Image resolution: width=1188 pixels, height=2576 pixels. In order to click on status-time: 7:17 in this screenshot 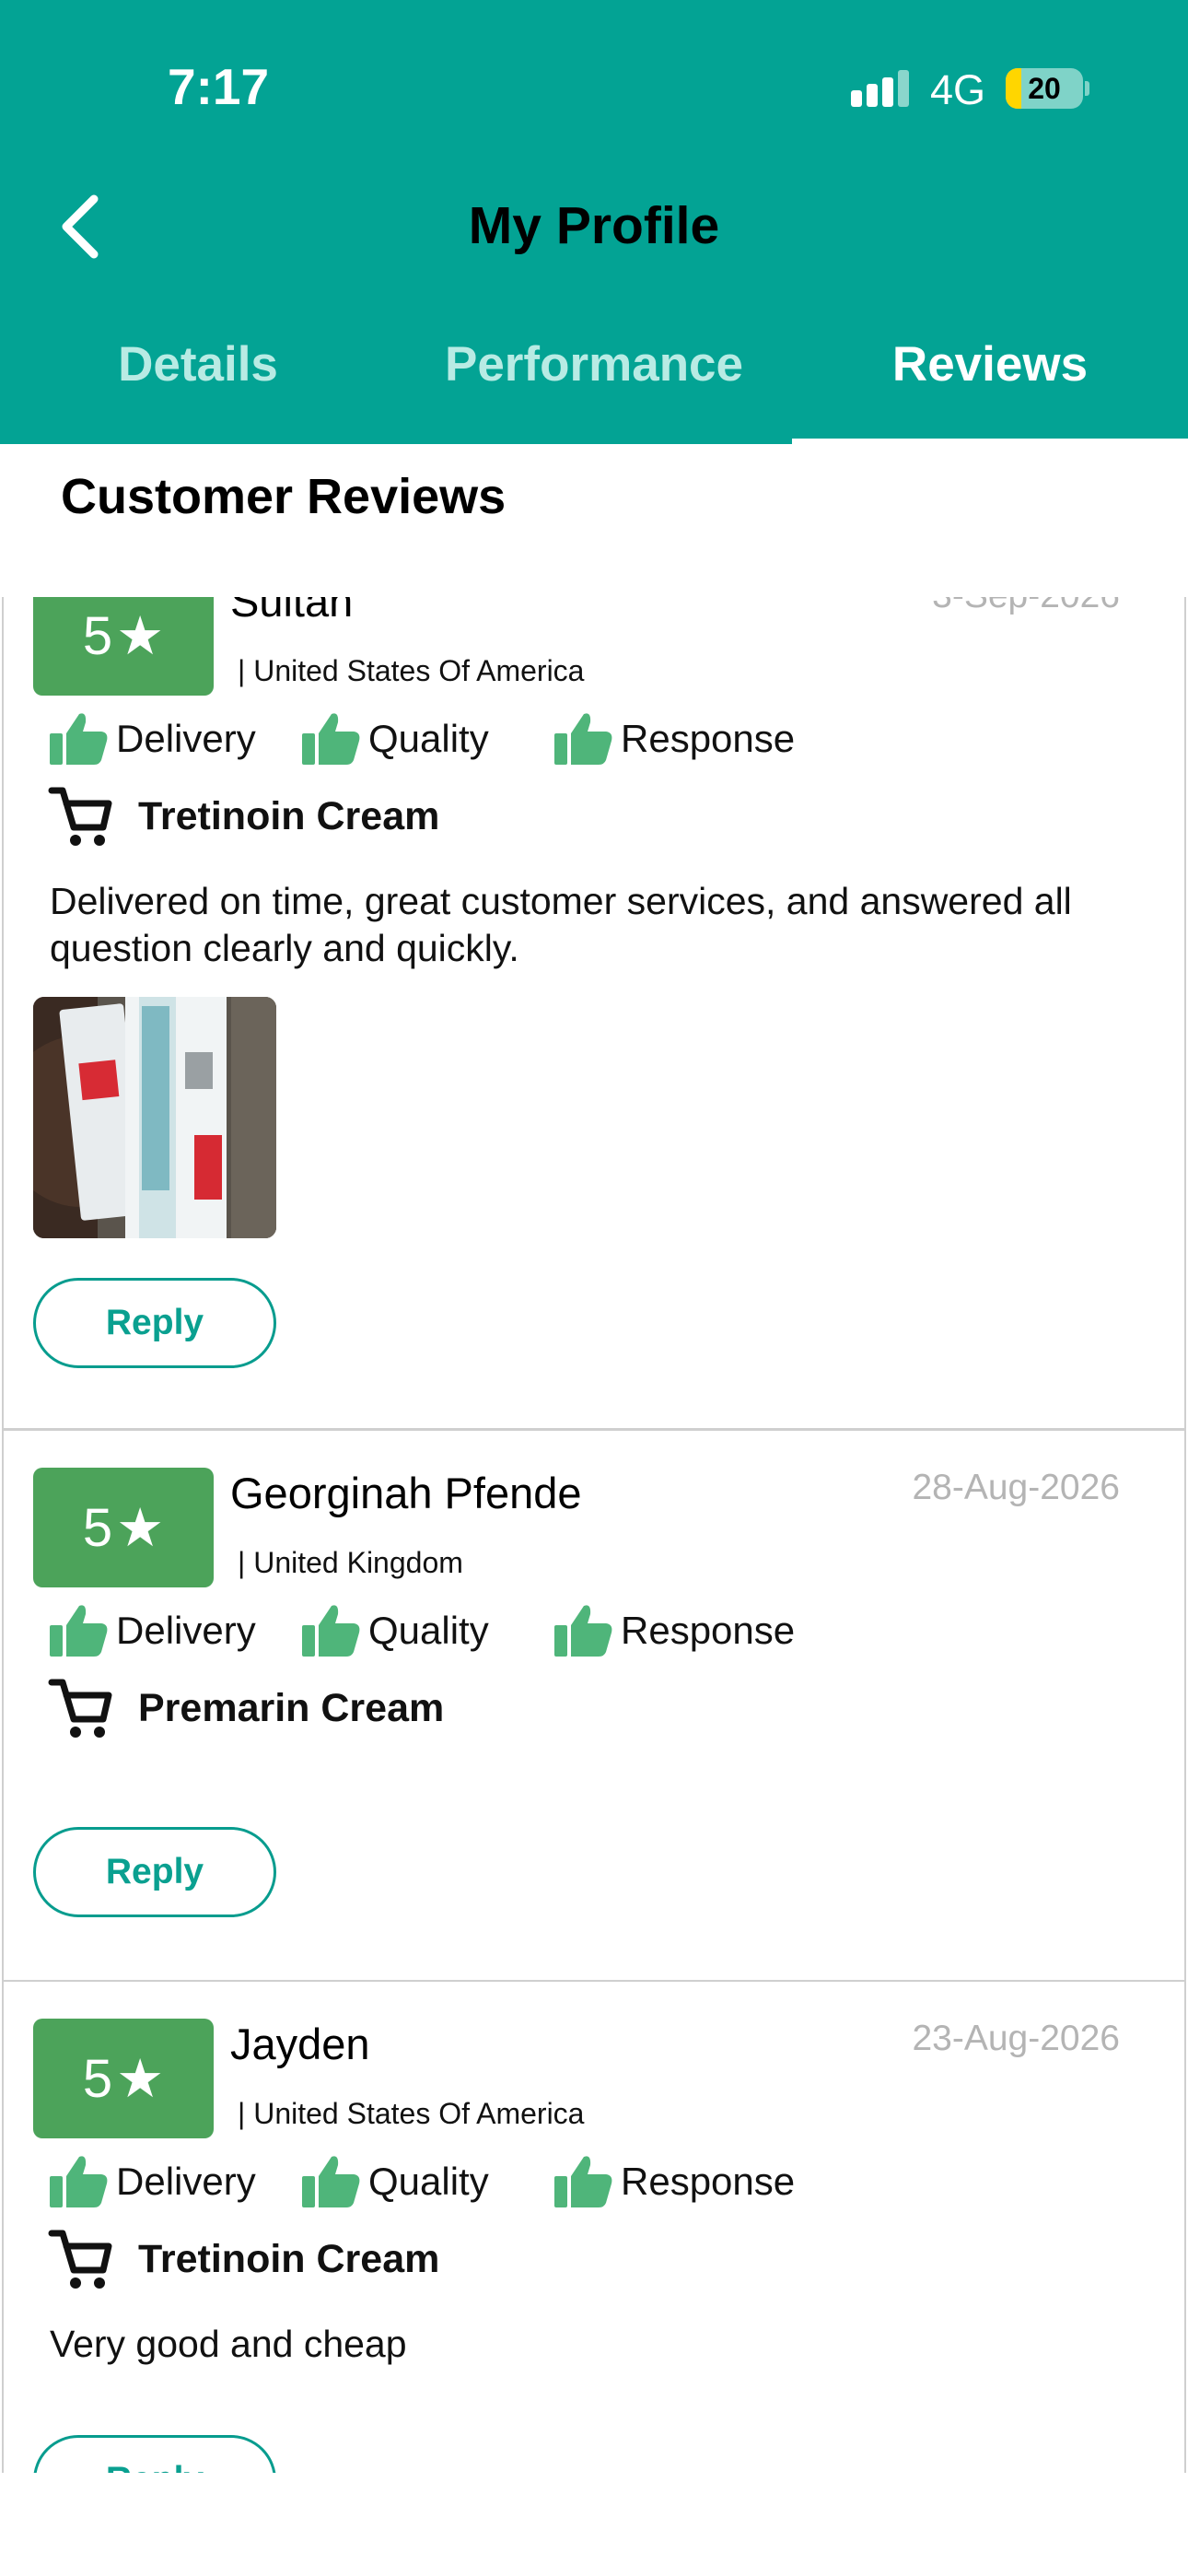, I will do `click(219, 86)`.